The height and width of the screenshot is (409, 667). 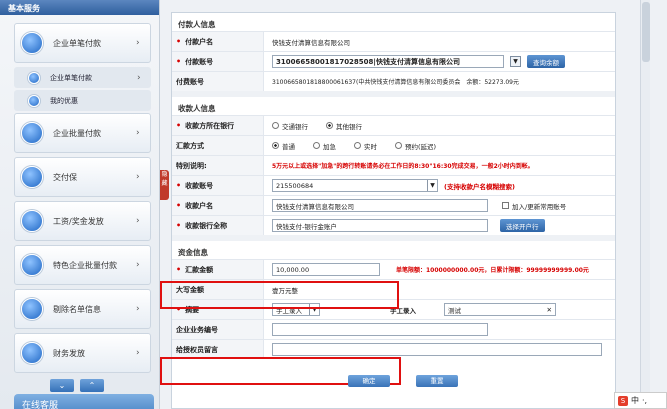 What do you see at coordinates (82, 177) in the screenshot?
I see `sidebar-item-jiaofubao: 交付保 ›` at bounding box center [82, 177].